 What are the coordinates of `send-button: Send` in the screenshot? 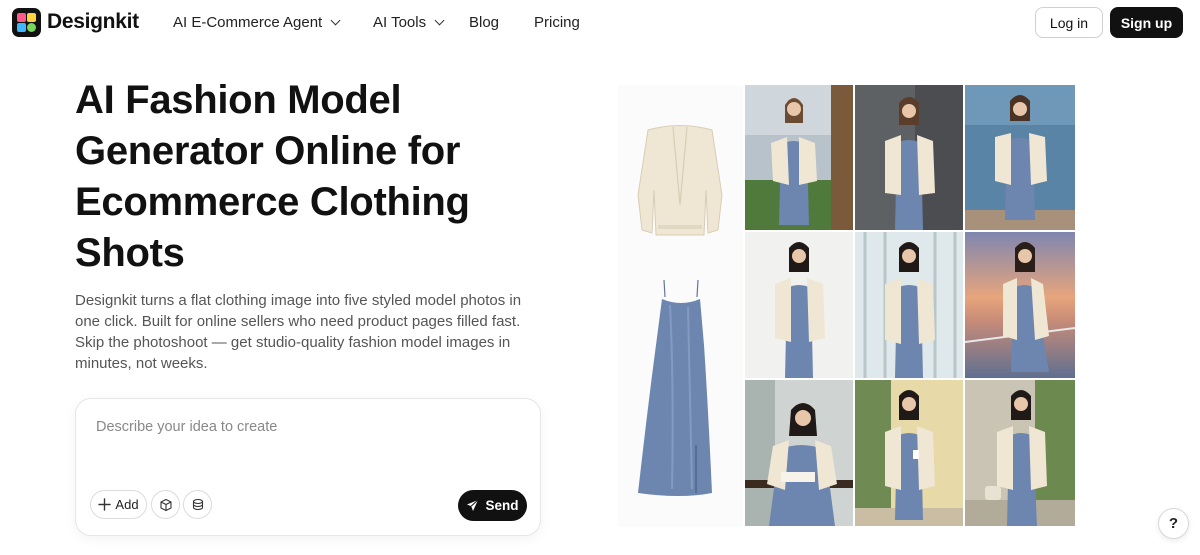 It's located at (492, 505).